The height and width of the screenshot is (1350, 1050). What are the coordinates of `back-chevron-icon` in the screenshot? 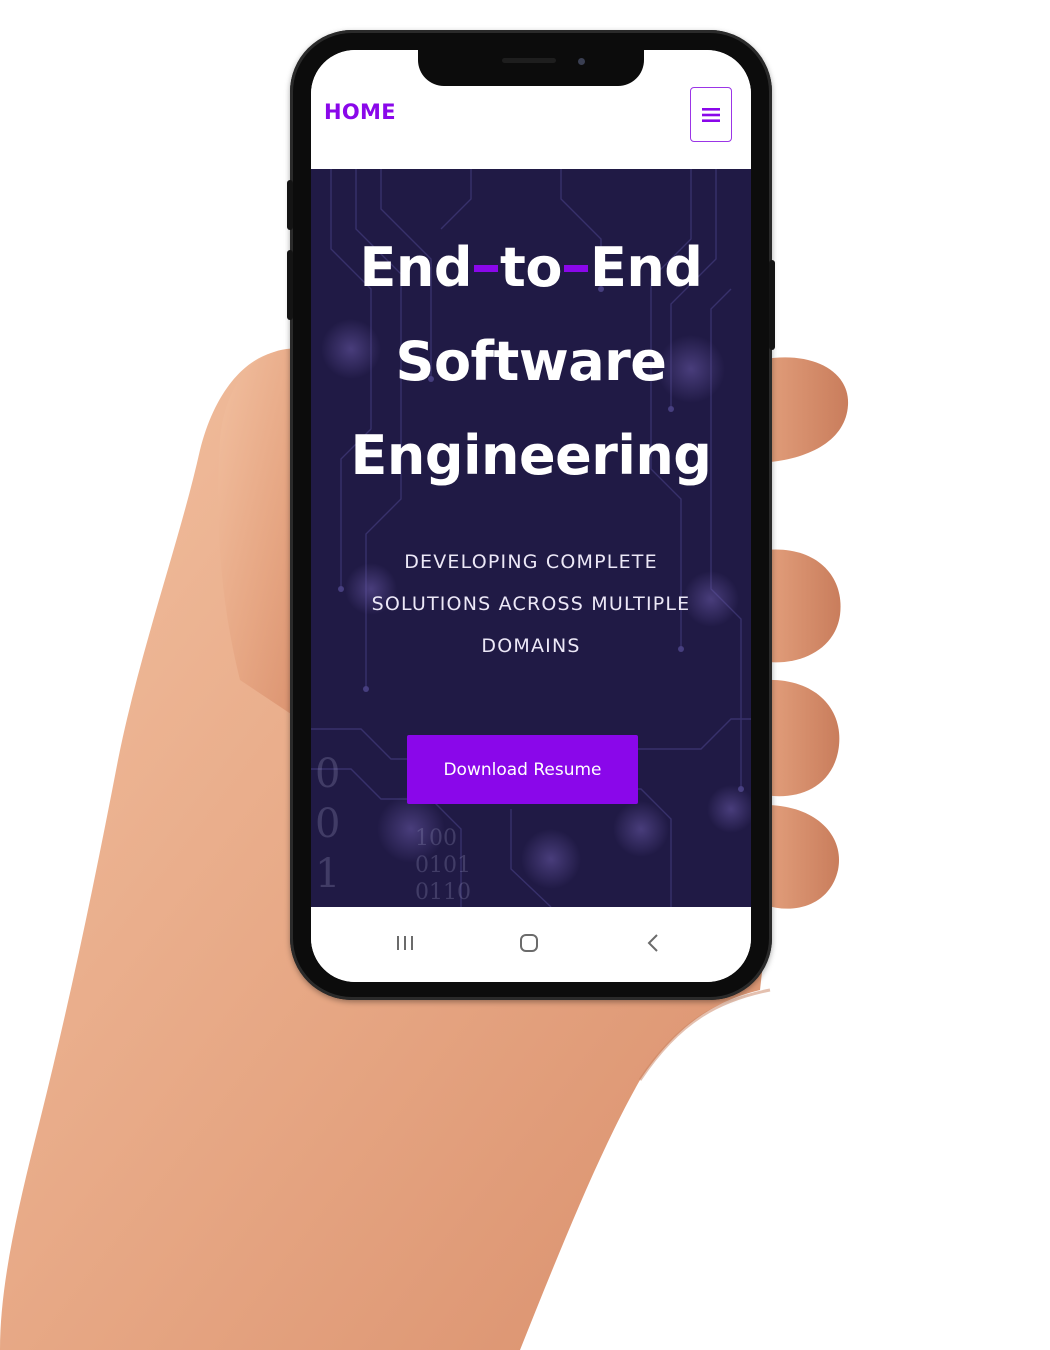 It's located at (652, 943).